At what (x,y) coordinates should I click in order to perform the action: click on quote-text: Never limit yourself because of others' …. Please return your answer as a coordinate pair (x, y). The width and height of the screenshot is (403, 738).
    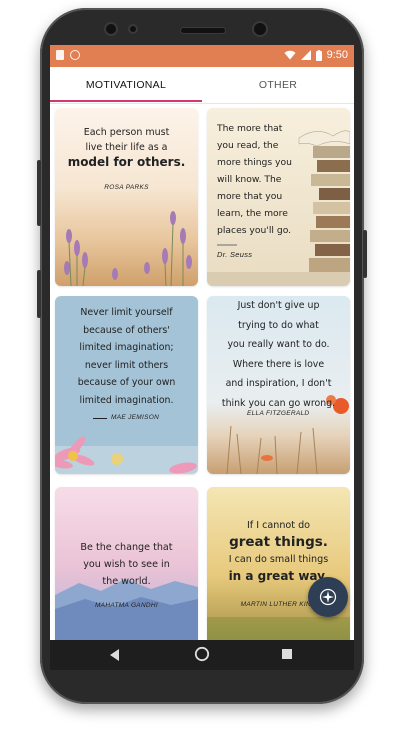
    Looking at the image, I should click on (126, 356).